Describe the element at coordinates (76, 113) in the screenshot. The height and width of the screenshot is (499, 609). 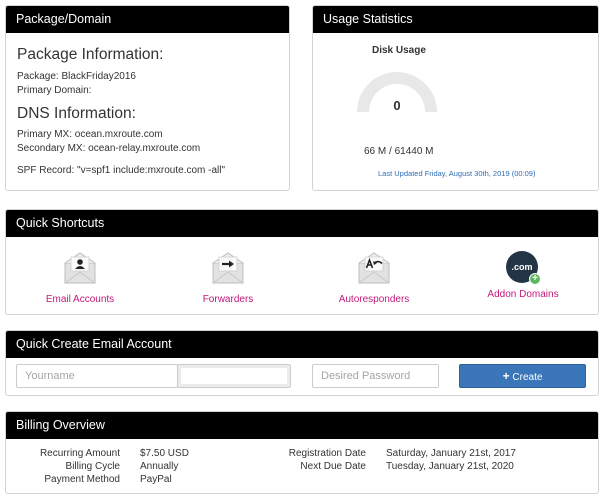
I see `dns-info-heading: DNS Information:` at that location.